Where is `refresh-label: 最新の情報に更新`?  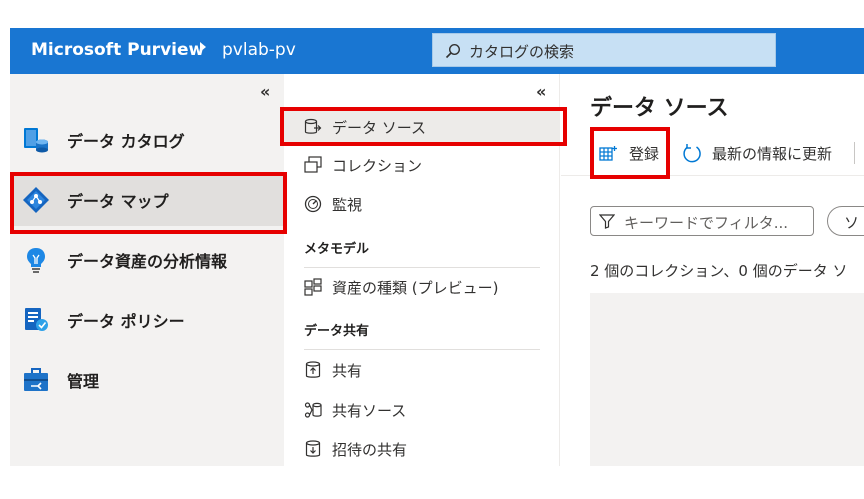 refresh-label: 最新の情報に更新 is located at coordinates (772, 154).